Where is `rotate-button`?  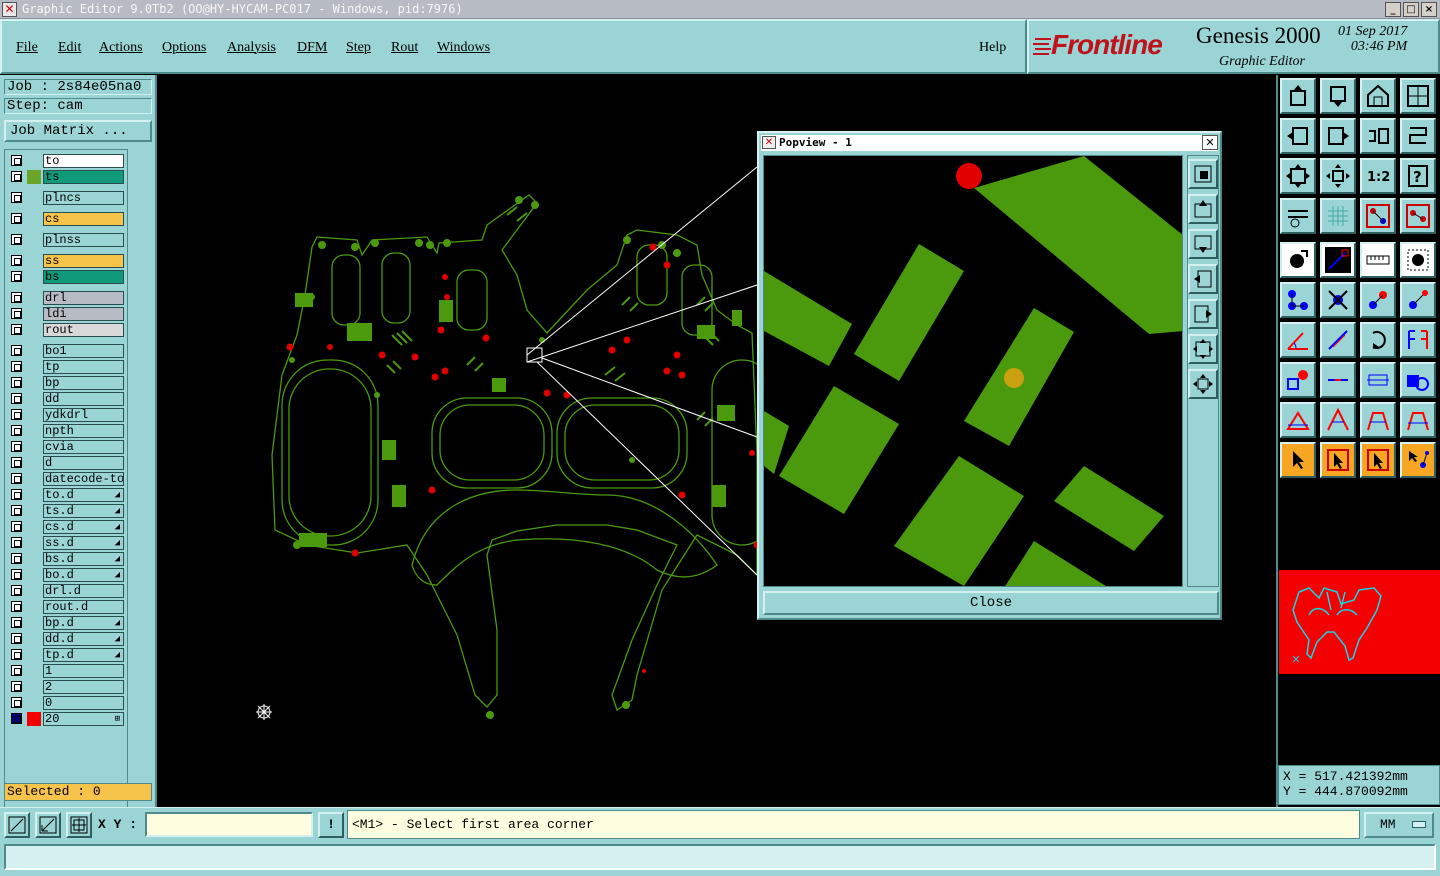
rotate-button is located at coordinates (1378, 340).